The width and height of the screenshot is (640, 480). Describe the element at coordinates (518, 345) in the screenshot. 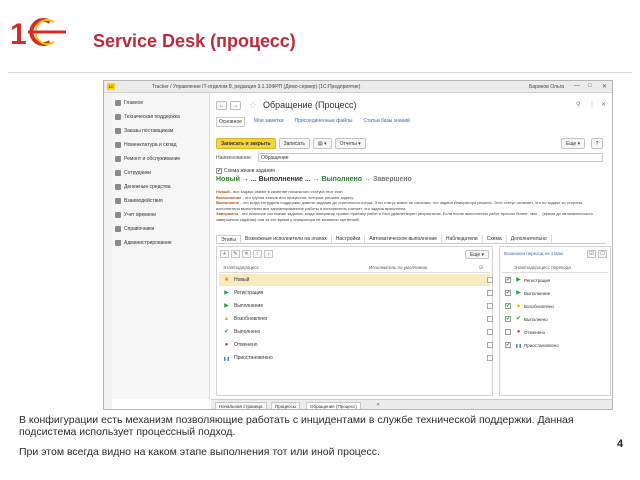

I see `pause-icon: ❚❚` at that location.